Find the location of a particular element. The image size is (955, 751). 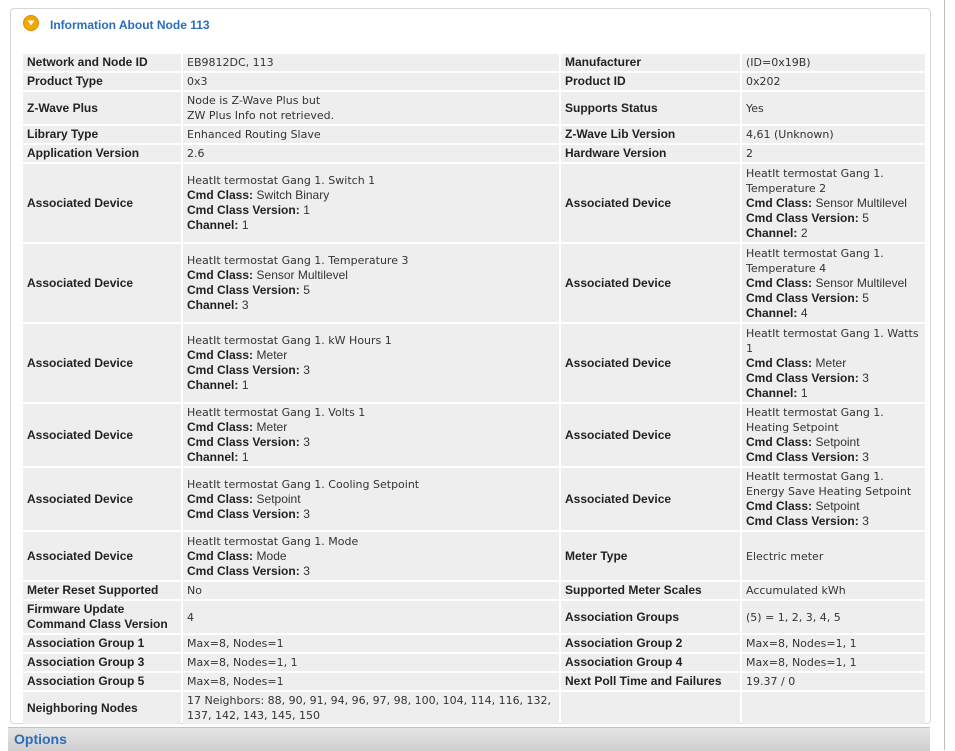

field-label: Next Poll Time and Failures is located at coordinates (650, 681).